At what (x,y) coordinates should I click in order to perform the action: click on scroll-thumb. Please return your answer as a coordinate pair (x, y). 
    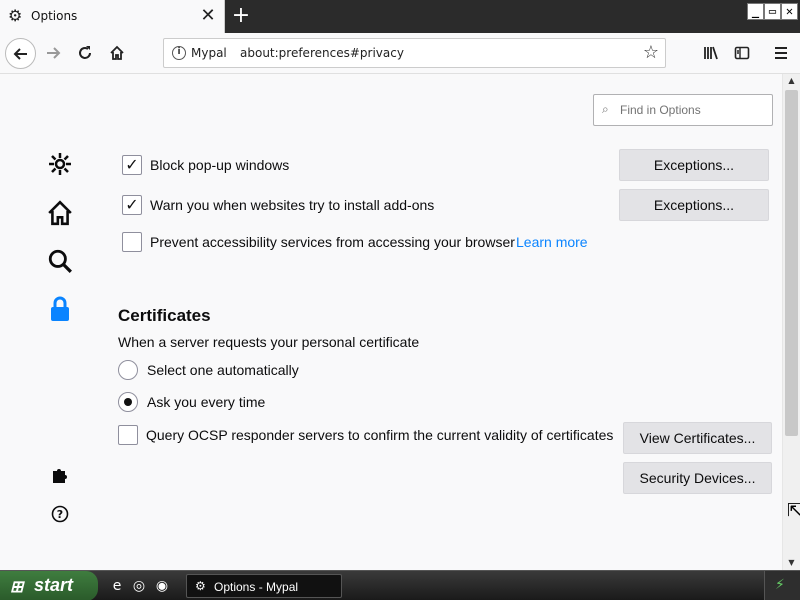
    Looking at the image, I should click on (791, 263).